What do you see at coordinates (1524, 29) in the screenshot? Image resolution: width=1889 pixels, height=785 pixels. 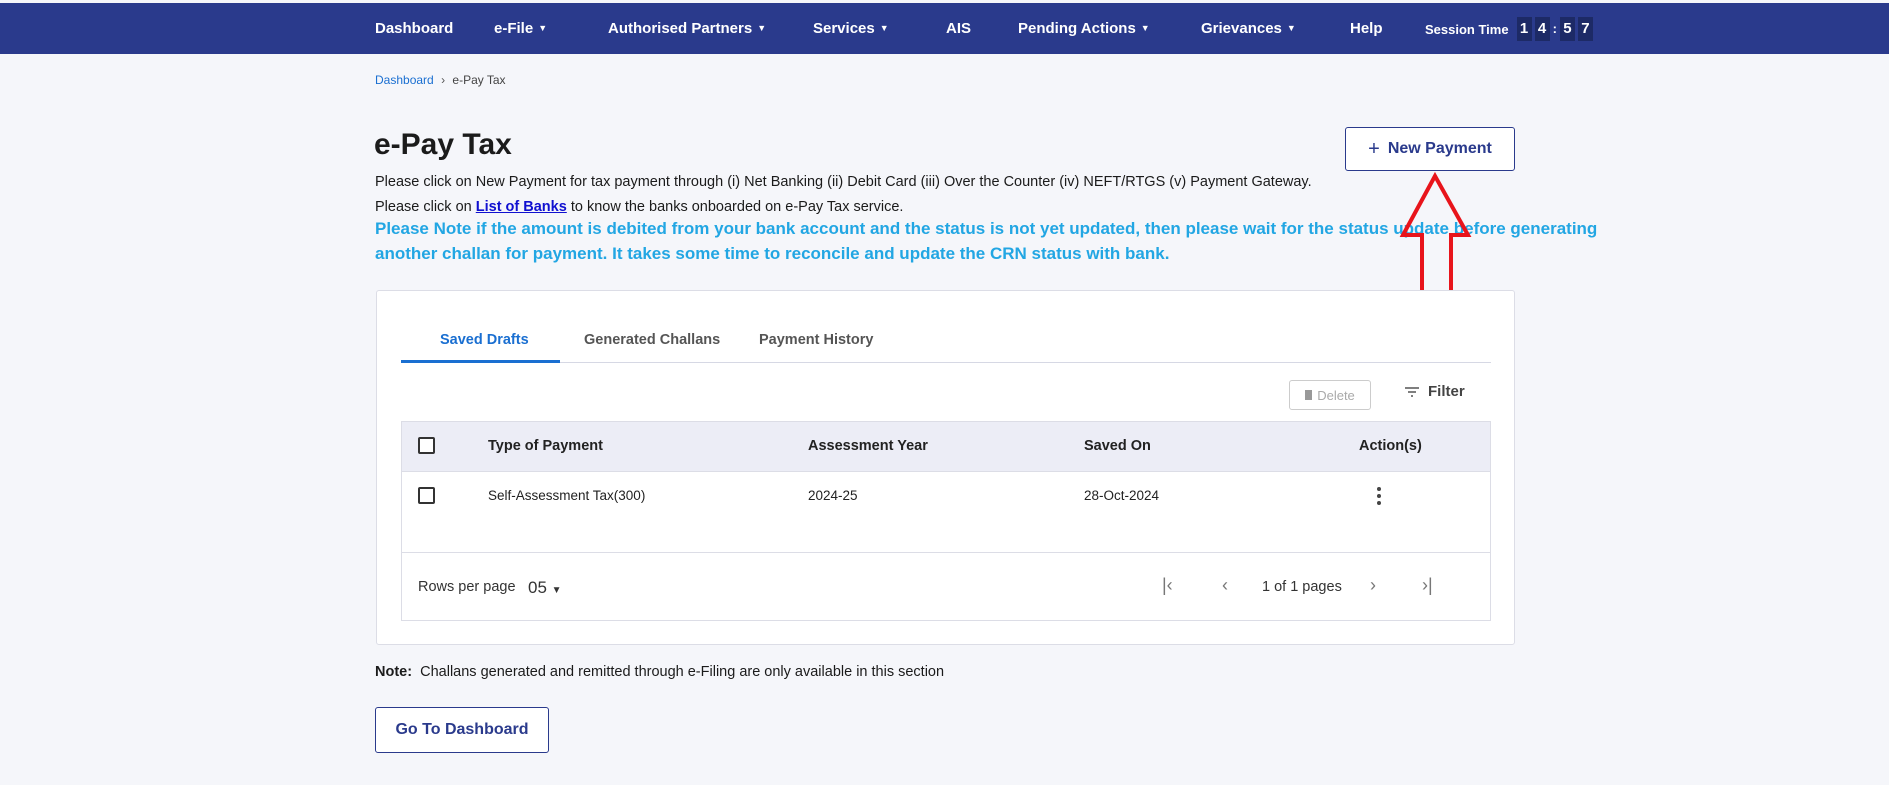 I see `session-digit: 1` at bounding box center [1524, 29].